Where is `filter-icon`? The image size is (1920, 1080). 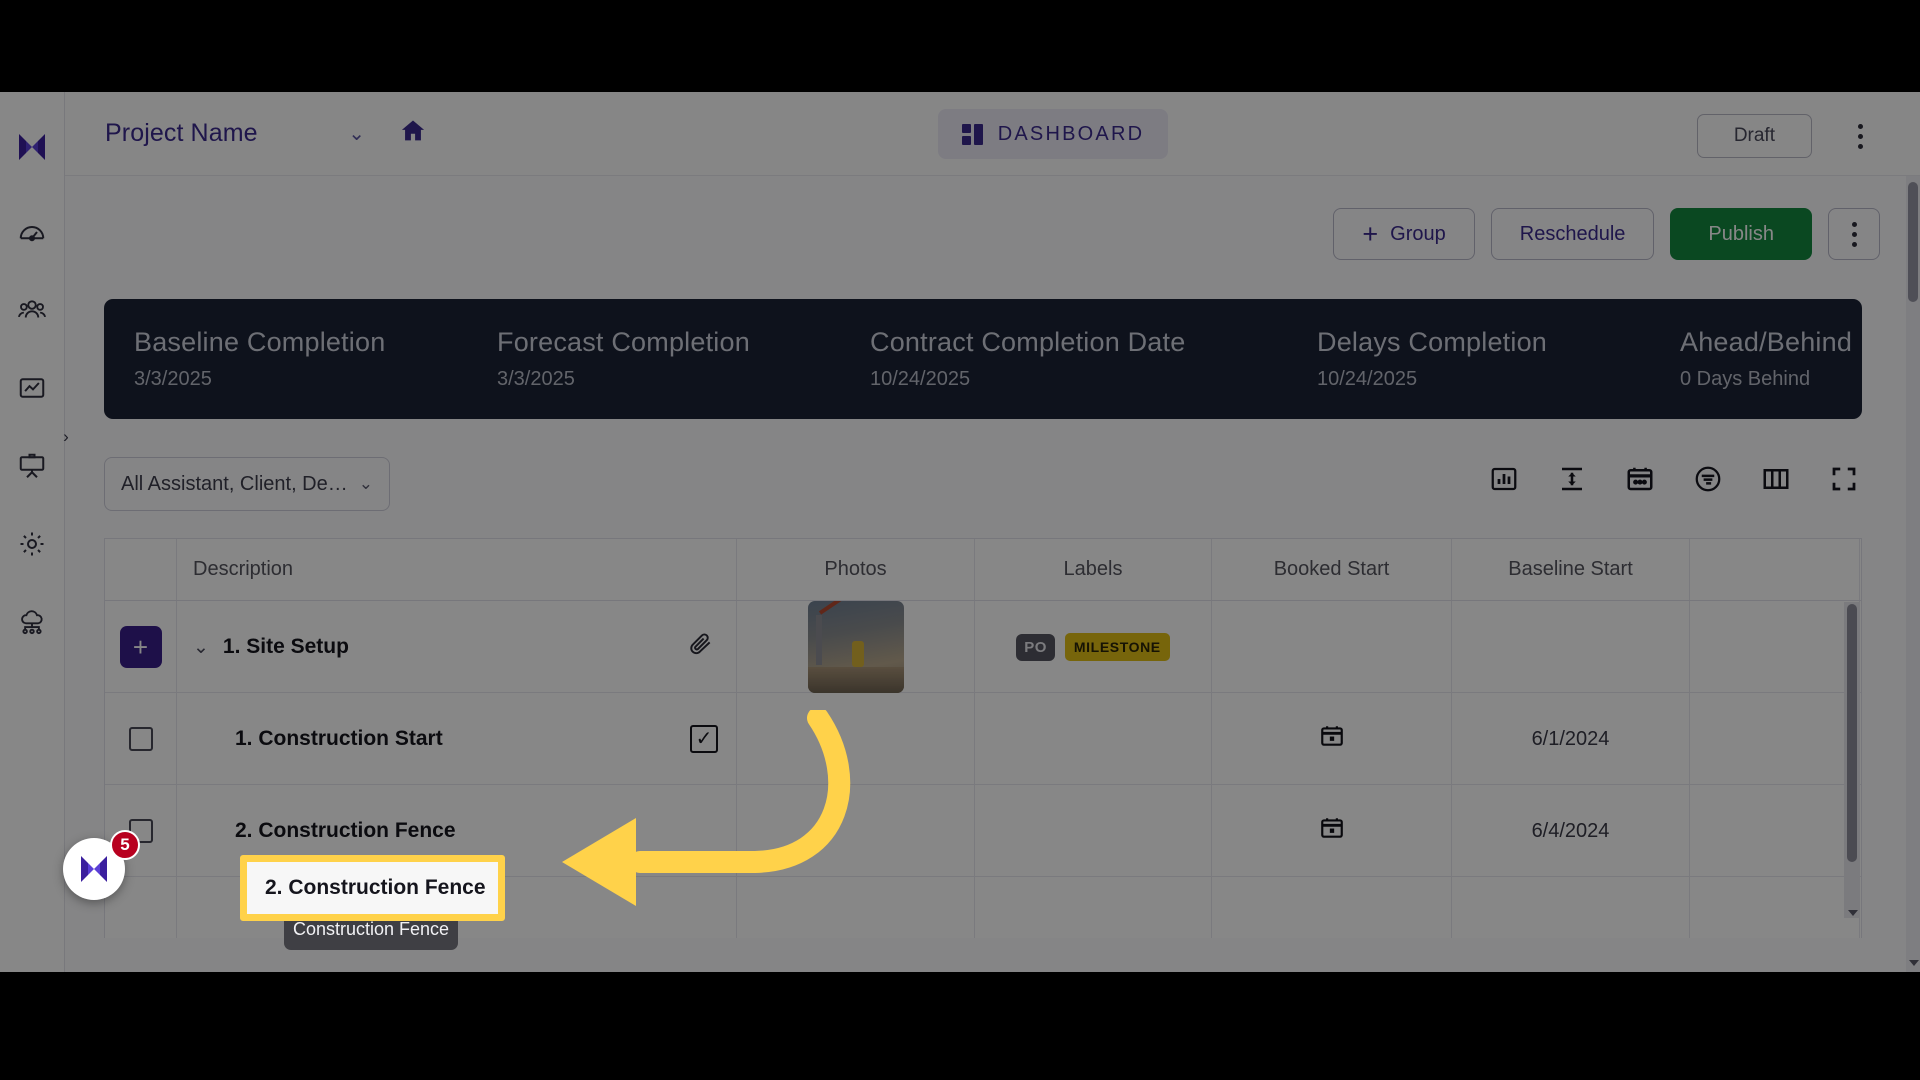 filter-icon is located at coordinates (1708, 479).